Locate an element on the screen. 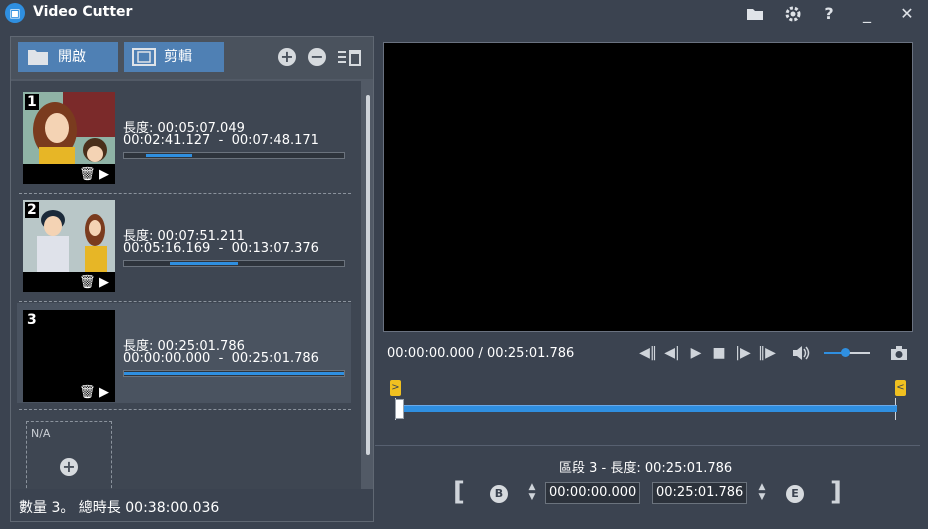 The height and width of the screenshot is (529, 928). segment-info: 區段 3 - 長度: 00:25:01.786 is located at coordinates (646, 468).